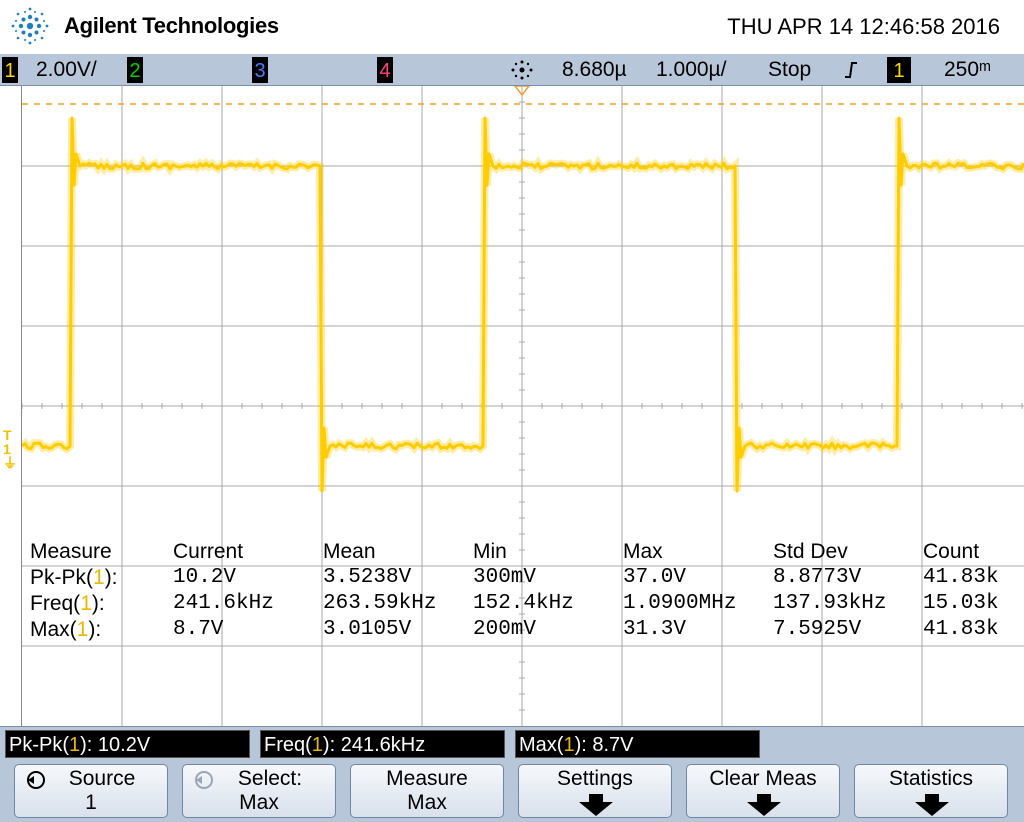  I want to click on clear-meas-button: Clear Meas, so click(763, 791).